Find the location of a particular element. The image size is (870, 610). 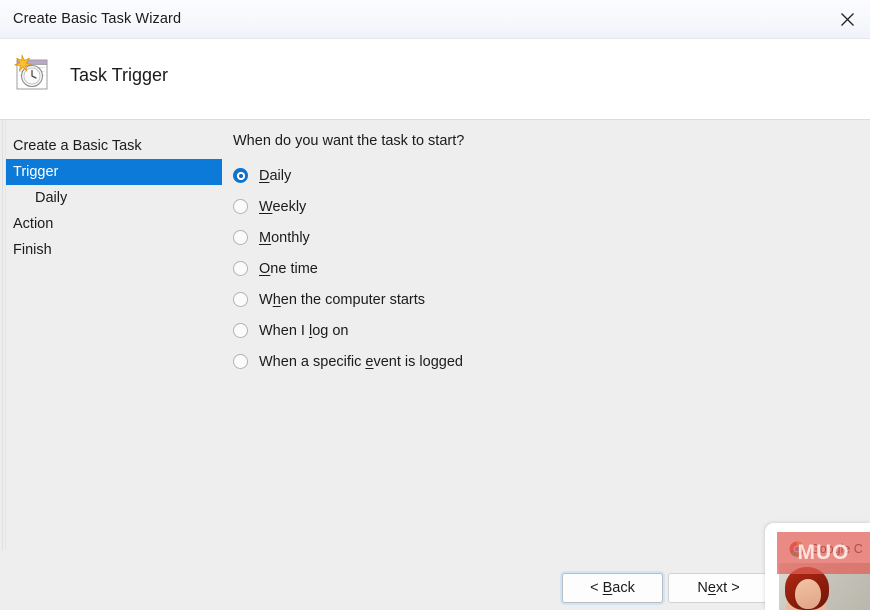

sidebar-item-label: Action is located at coordinates (33, 224).